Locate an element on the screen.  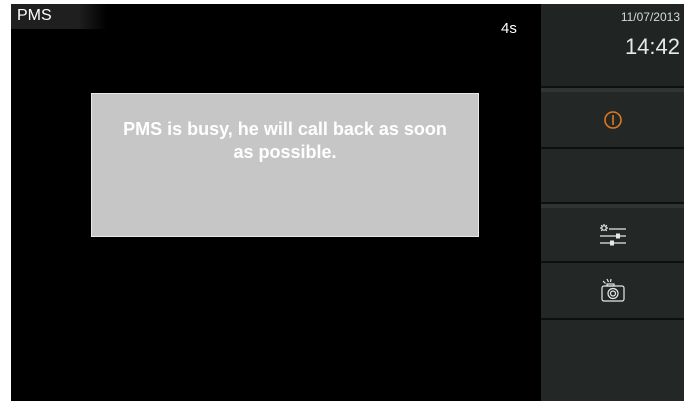
caller-name: PMS is located at coordinates (34, 15).